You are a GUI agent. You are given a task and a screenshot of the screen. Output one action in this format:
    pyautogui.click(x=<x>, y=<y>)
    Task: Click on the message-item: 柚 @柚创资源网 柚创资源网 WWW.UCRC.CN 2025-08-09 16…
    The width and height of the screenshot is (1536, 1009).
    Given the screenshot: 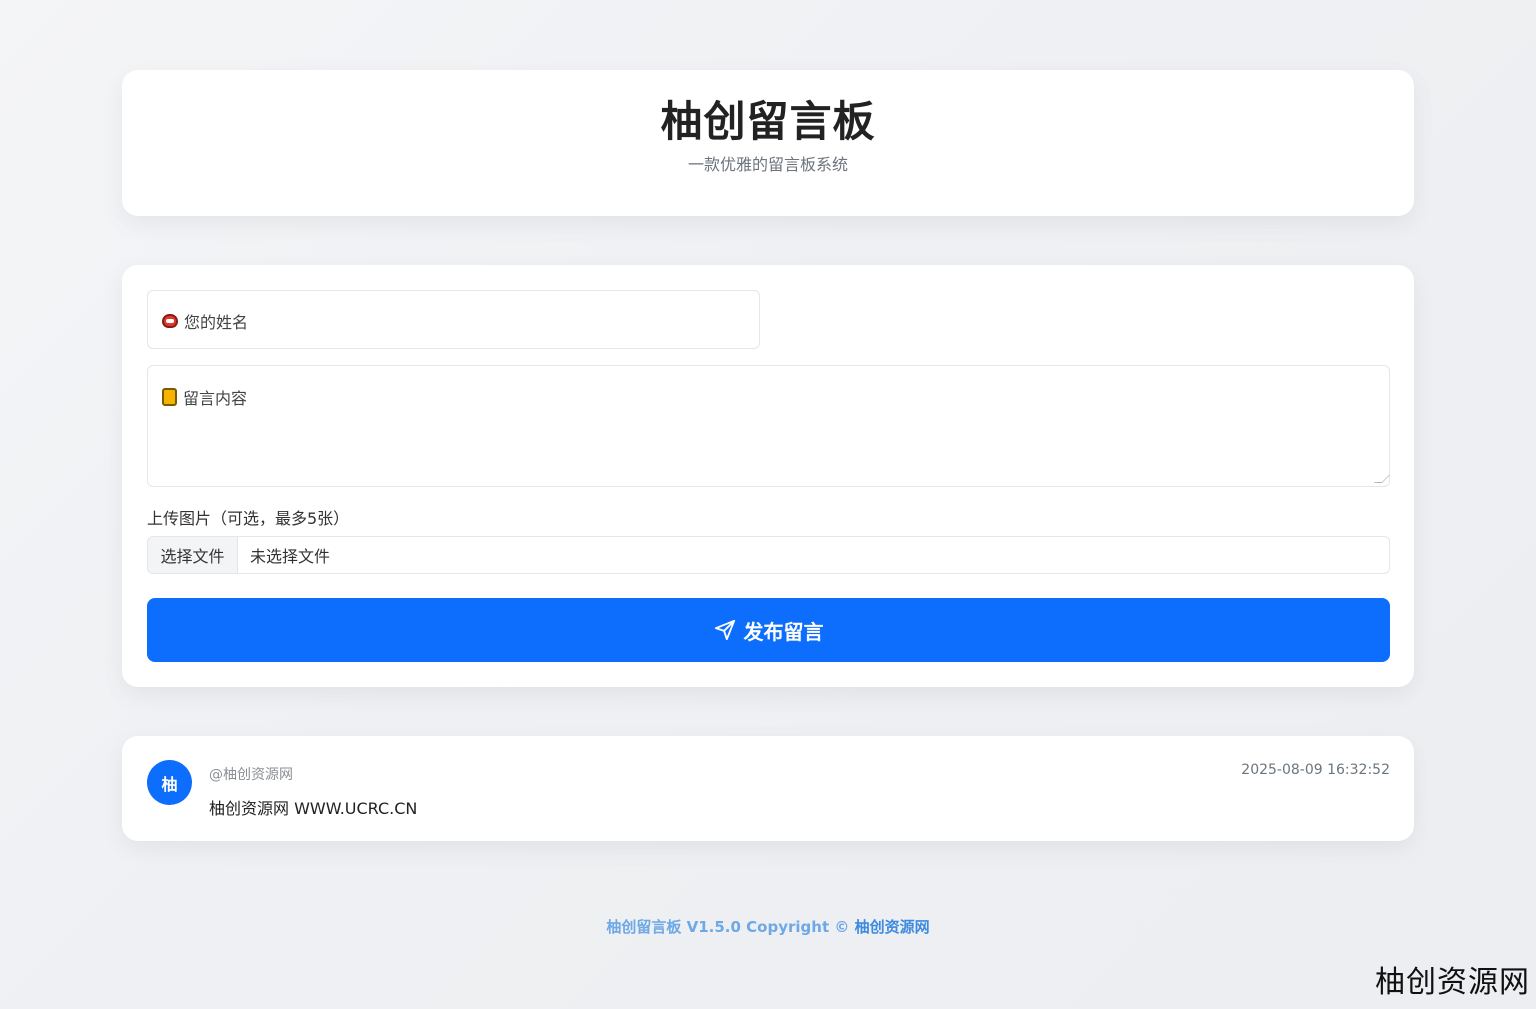 What is the action you would take?
    pyautogui.click(x=768, y=788)
    